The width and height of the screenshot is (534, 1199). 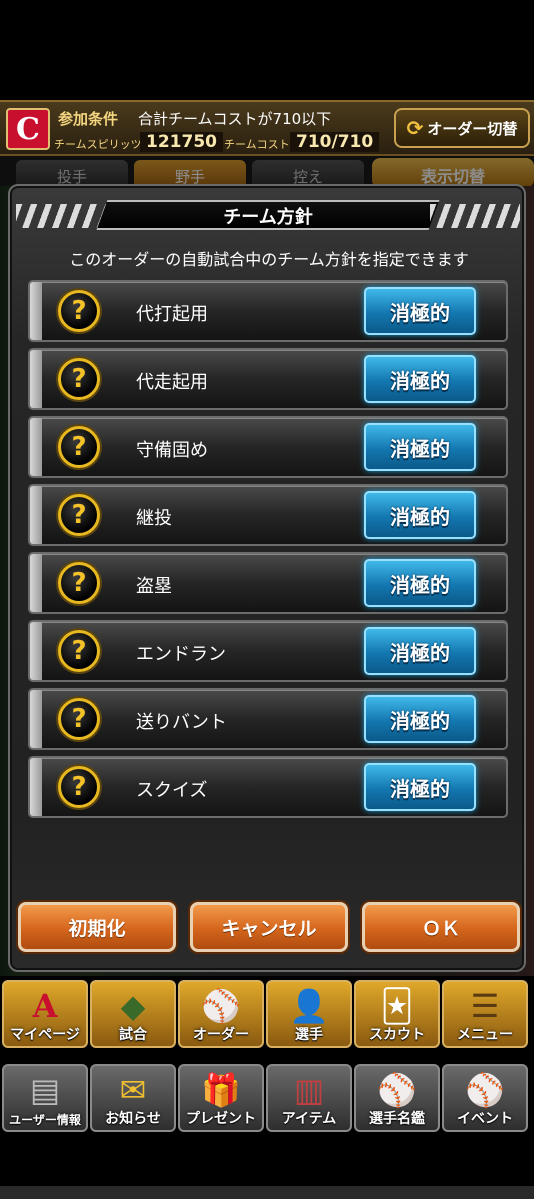 What do you see at coordinates (267, 50) in the screenshot?
I see `status-area` at bounding box center [267, 50].